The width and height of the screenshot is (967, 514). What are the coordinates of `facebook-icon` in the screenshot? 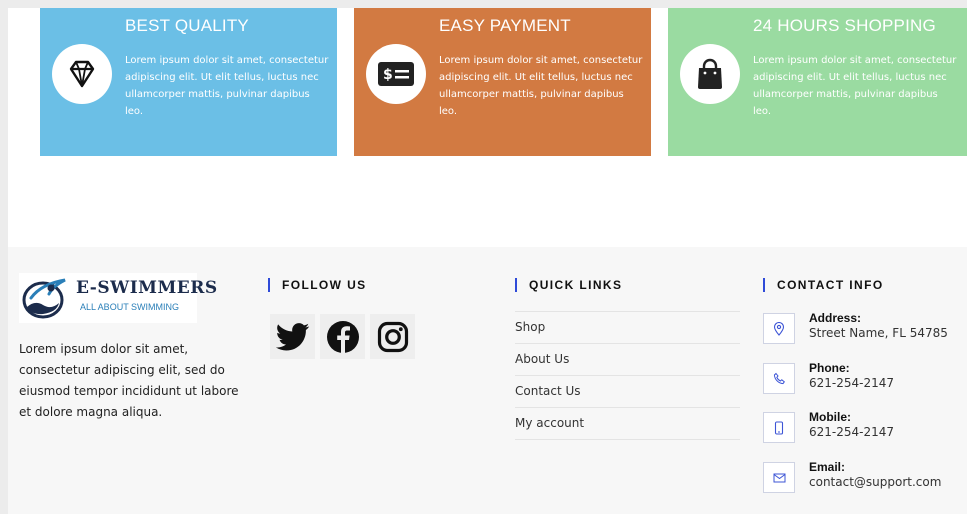 It's located at (342, 337).